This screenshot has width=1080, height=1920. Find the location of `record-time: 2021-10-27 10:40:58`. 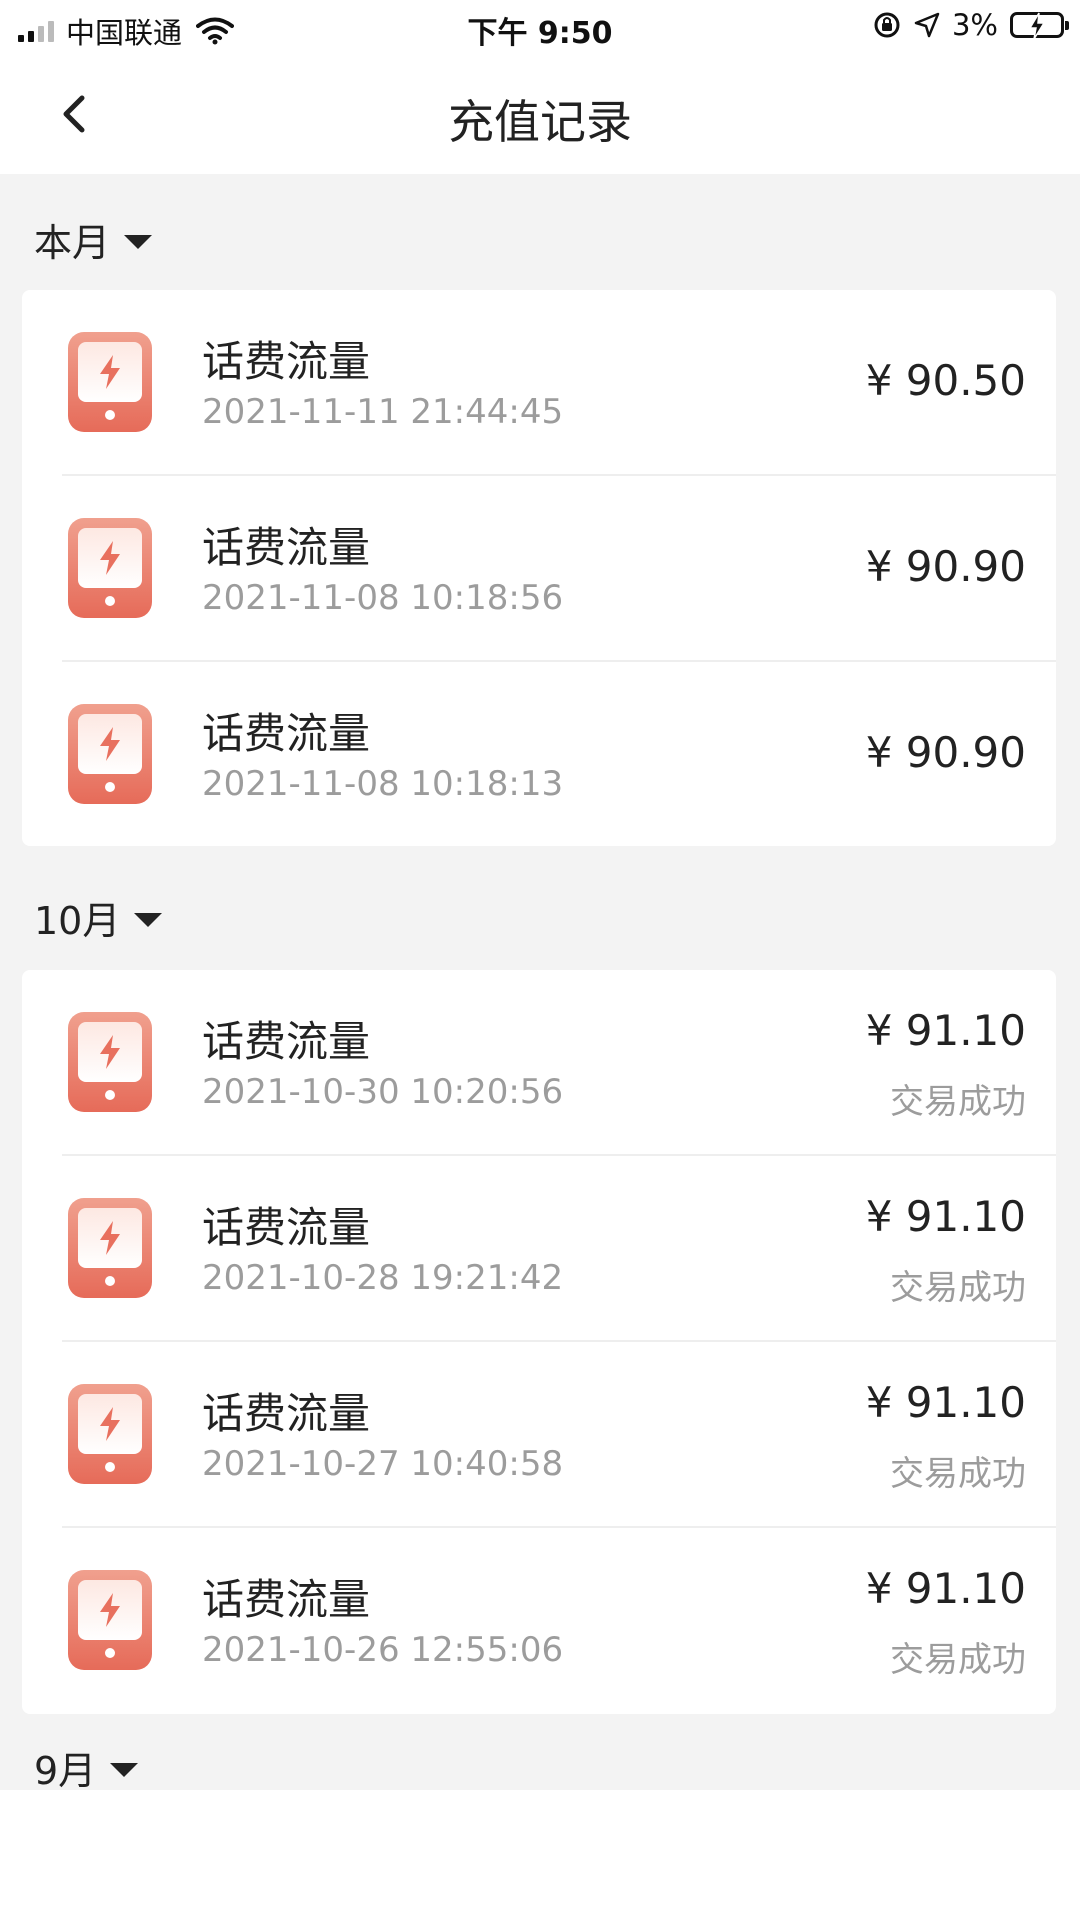

record-time: 2021-10-27 10:40:58 is located at coordinates (383, 1464).